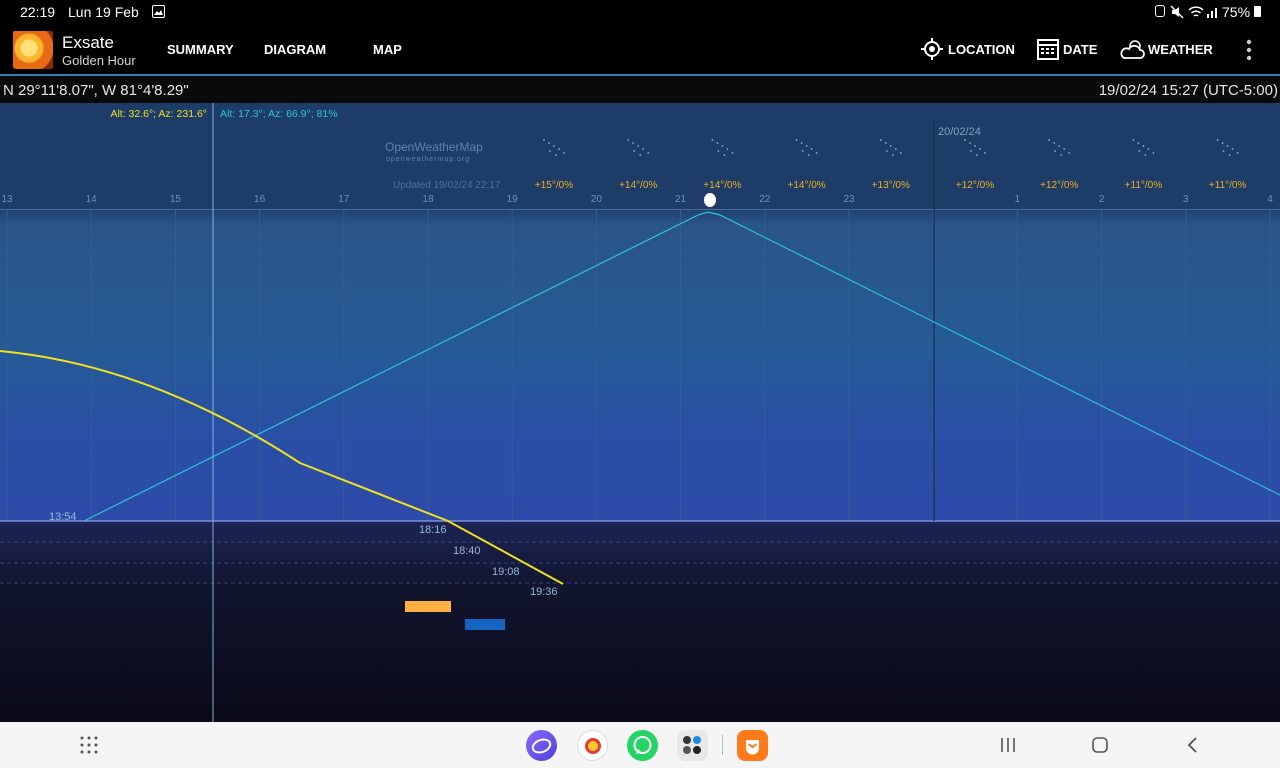 This screenshot has width=1280, height=768. What do you see at coordinates (1236, 12) in the screenshot?
I see `battery-level: 75%` at bounding box center [1236, 12].